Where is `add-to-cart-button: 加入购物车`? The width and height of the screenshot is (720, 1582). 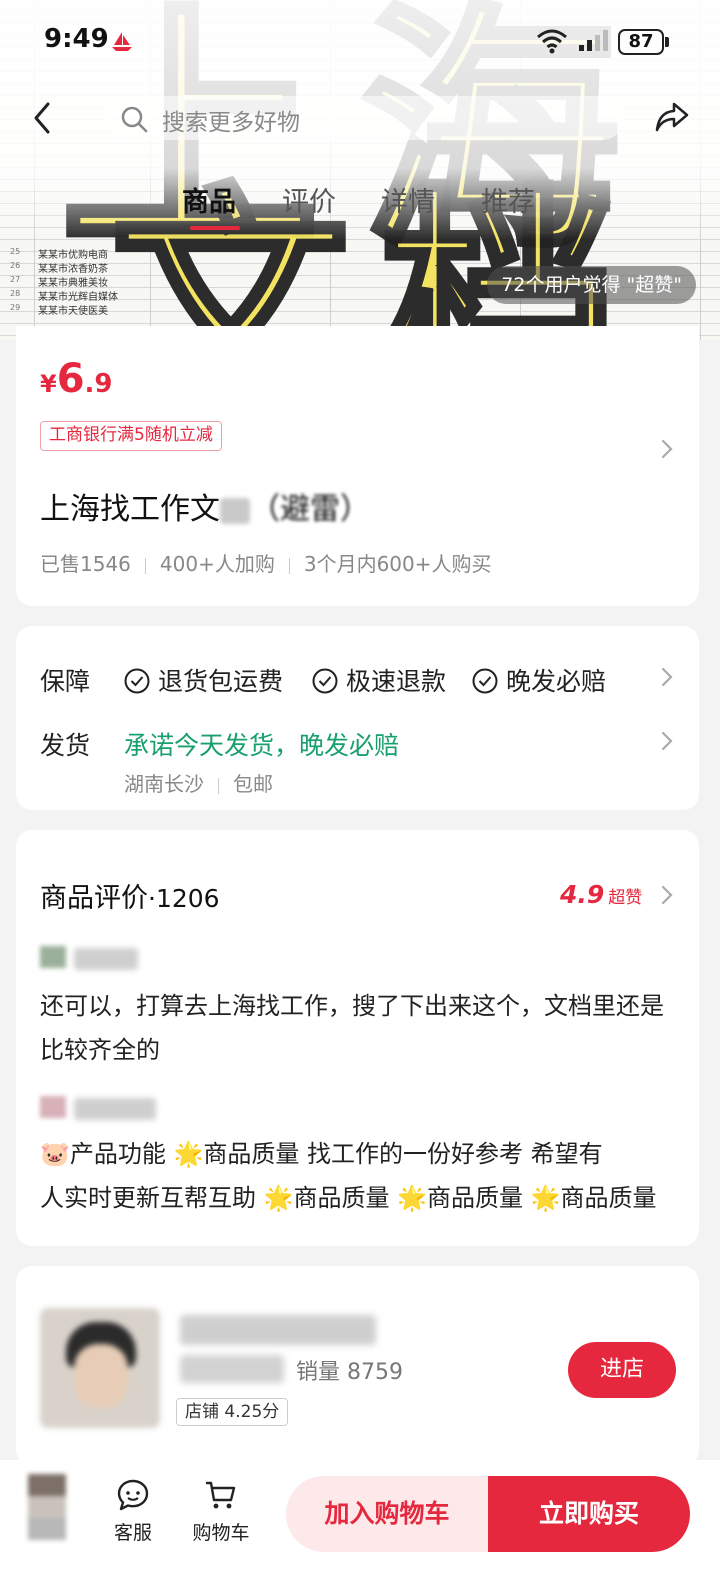
add-to-cart-button: 加入购物车 is located at coordinates (387, 1514).